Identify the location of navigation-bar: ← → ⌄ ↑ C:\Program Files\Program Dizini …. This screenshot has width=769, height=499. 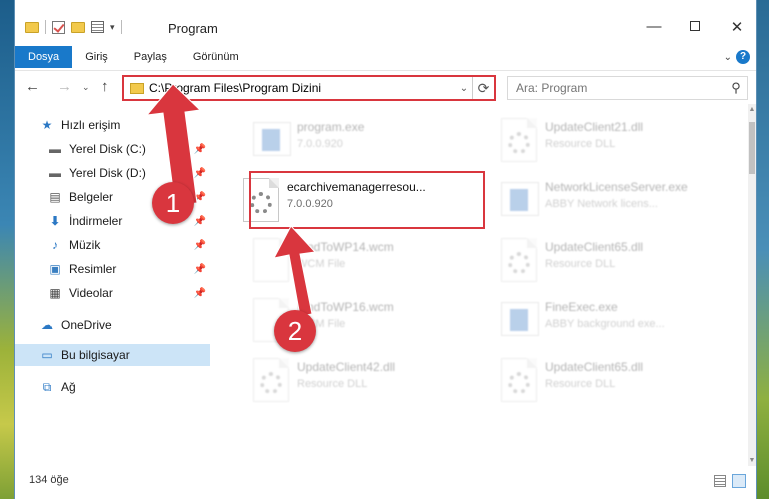
(385, 87).